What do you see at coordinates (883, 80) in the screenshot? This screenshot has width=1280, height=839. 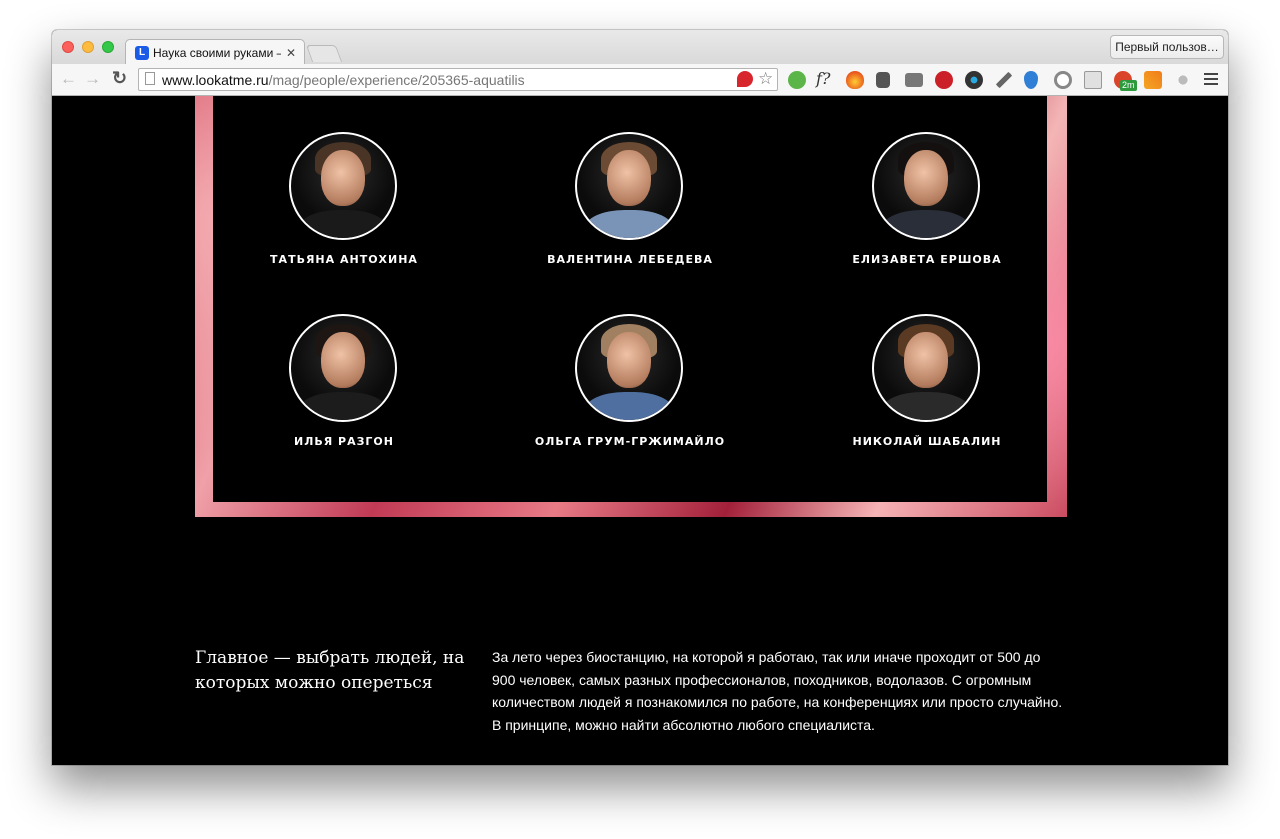 I see `evernote-icon` at bounding box center [883, 80].